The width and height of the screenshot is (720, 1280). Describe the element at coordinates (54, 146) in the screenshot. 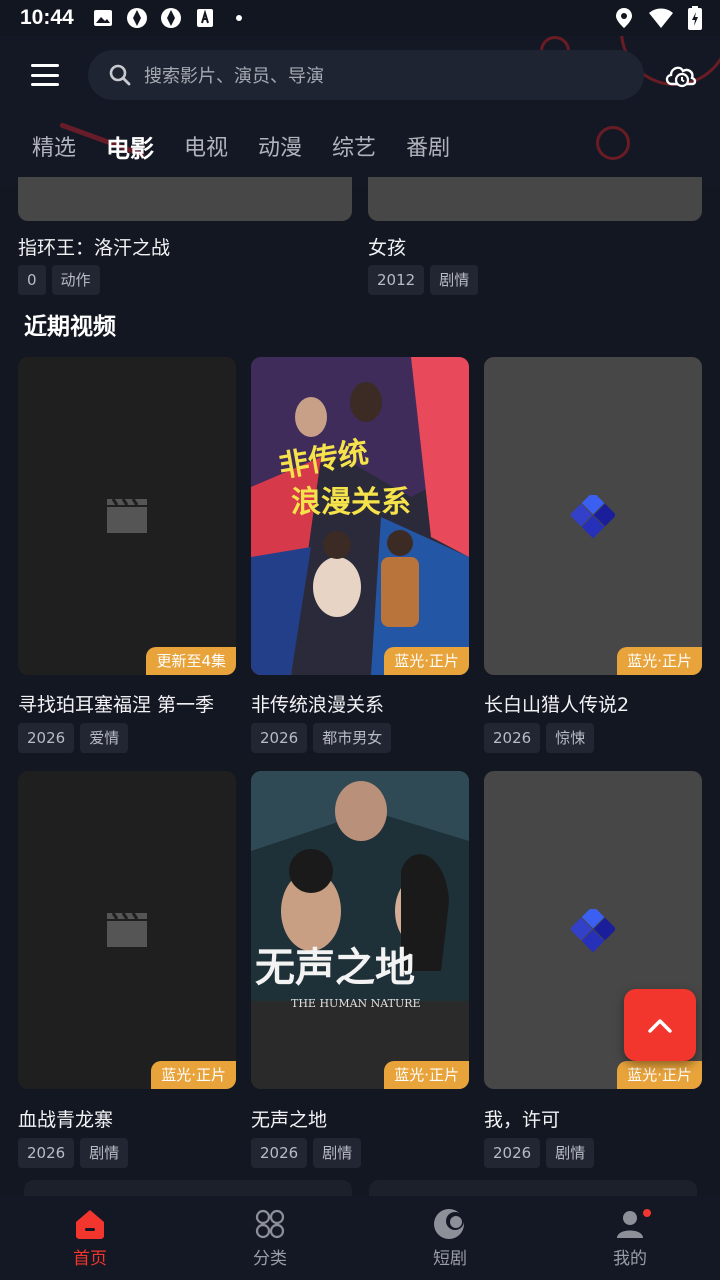

I see `tab-featured: 精选` at that location.